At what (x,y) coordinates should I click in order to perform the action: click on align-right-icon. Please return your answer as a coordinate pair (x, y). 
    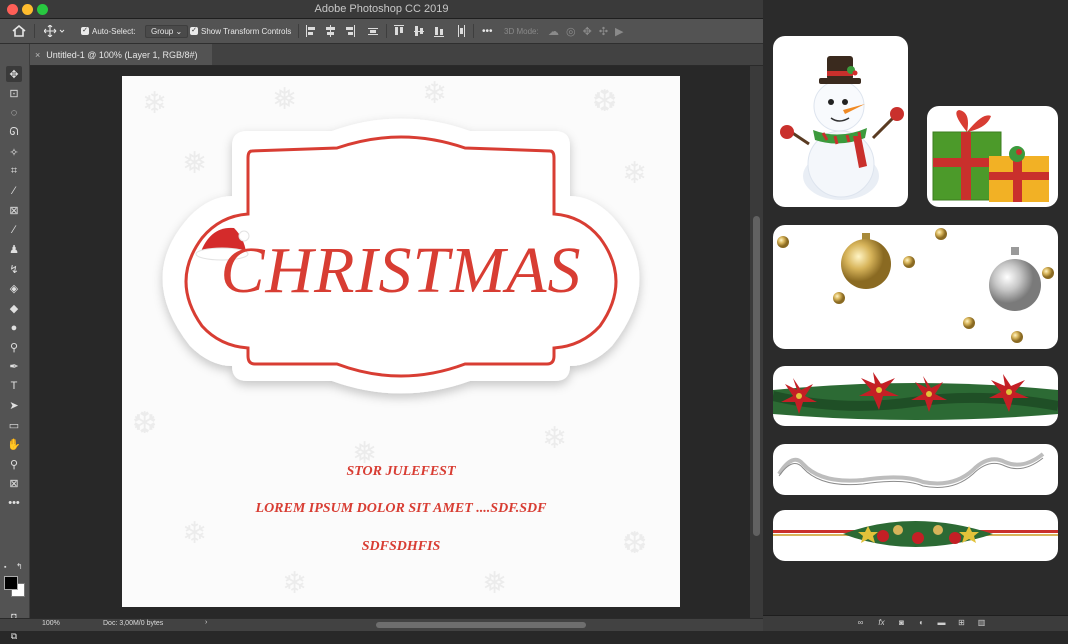
    Looking at the image, I should click on (350, 31).